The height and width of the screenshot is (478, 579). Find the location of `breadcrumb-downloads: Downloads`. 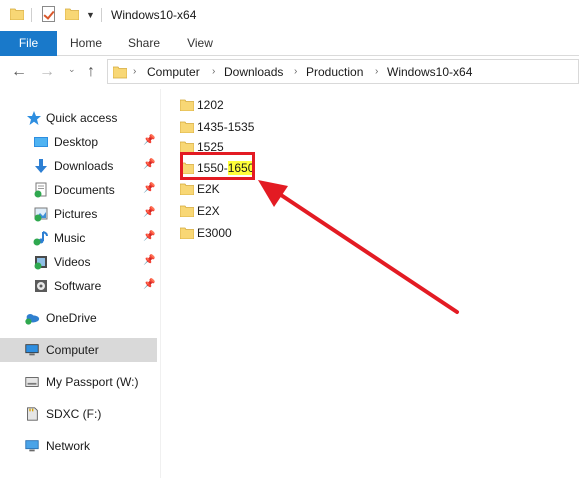

breadcrumb-downloads: Downloads is located at coordinates (253, 72).